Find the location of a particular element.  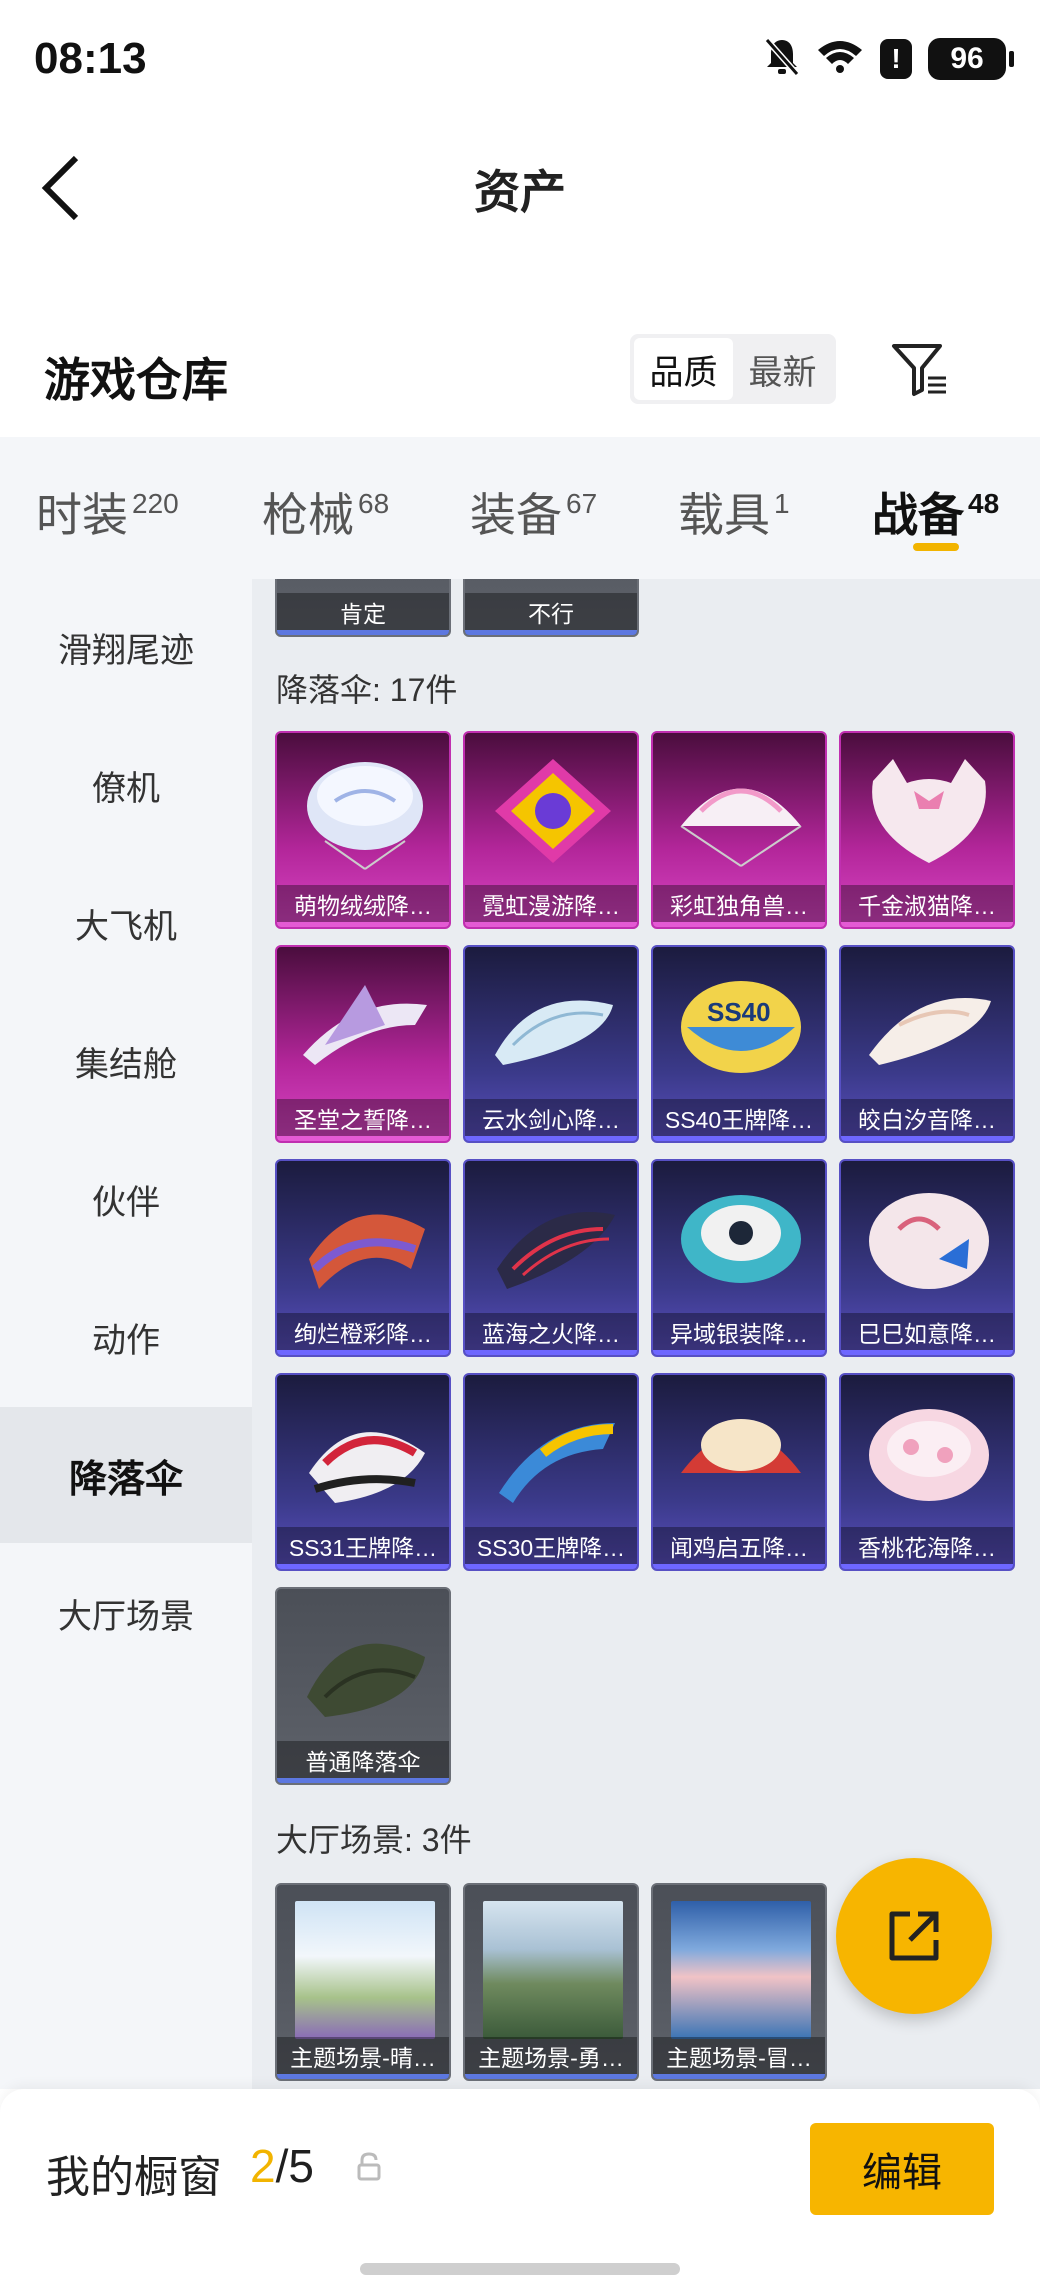

share-fab-button is located at coordinates (914, 1936).